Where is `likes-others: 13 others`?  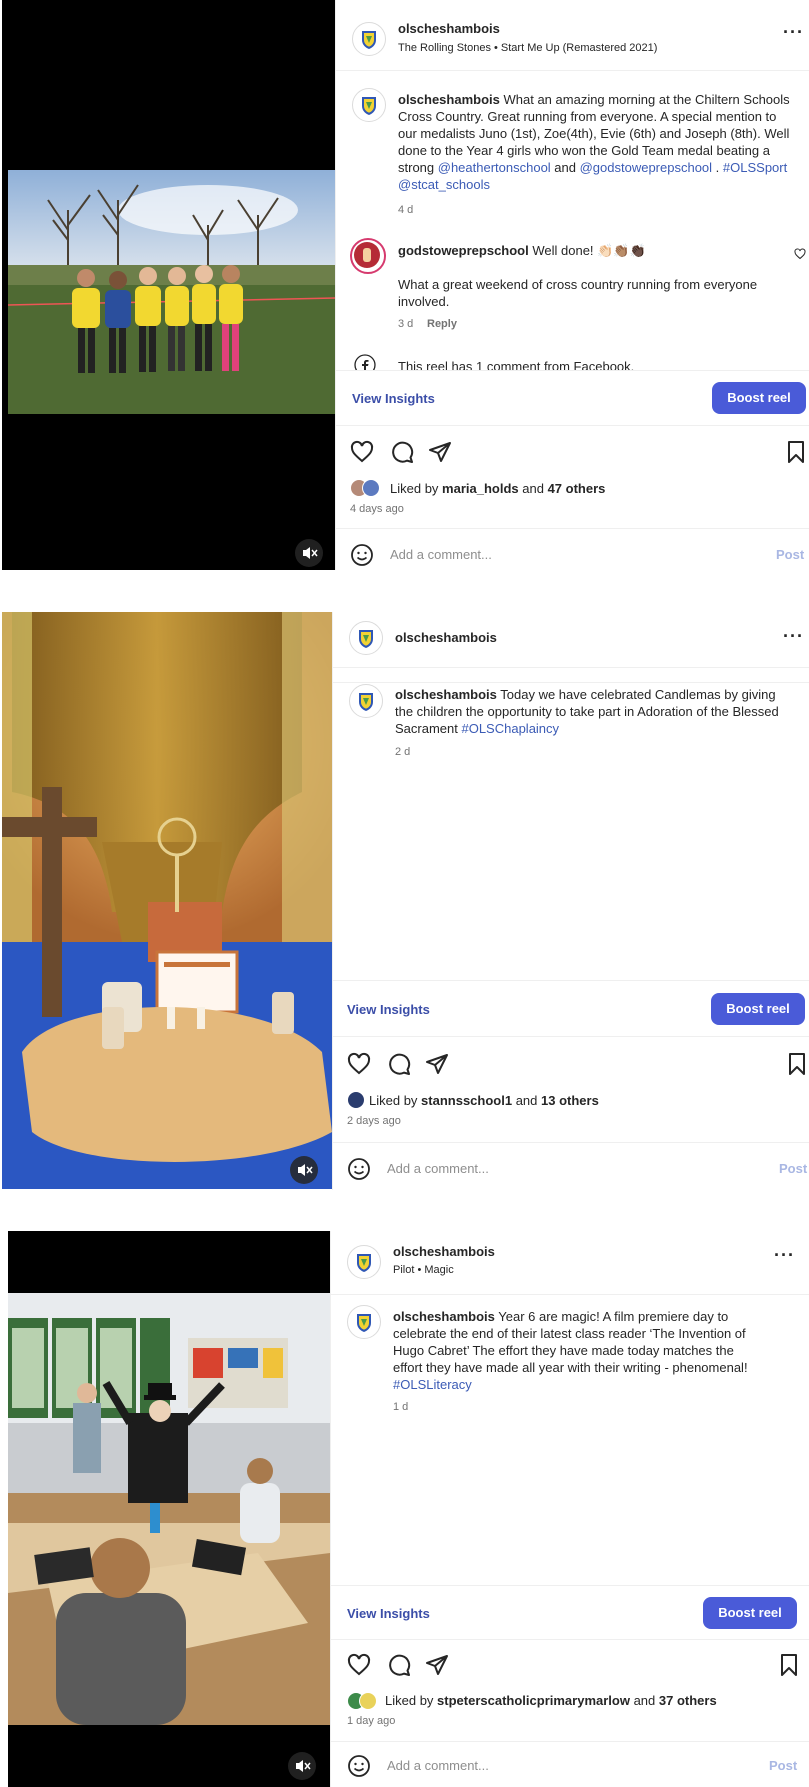
likes-others: 13 others is located at coordinates (570, 1100).